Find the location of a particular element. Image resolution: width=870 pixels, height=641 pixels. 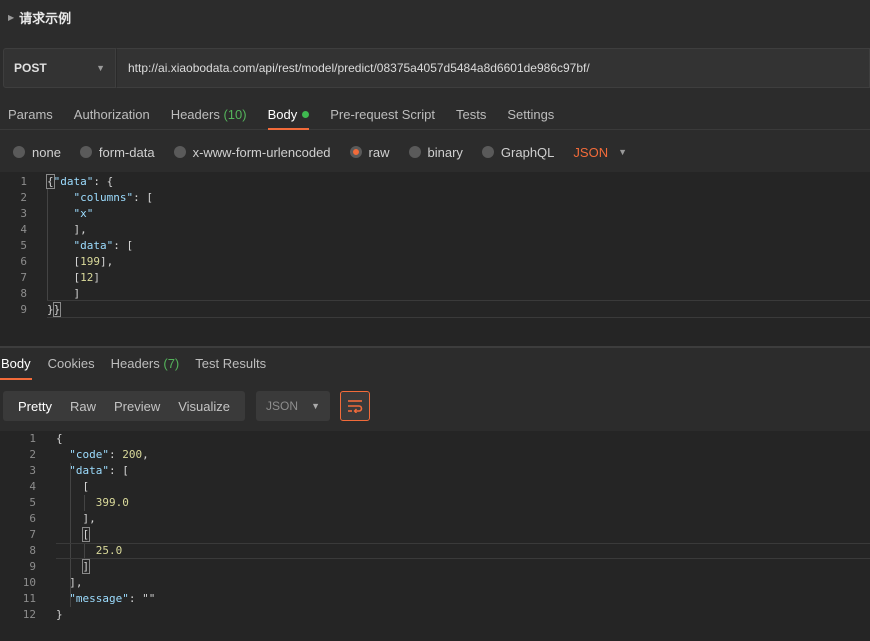

response-format-select: JSON ▼ is located at coordinates (293, 406).